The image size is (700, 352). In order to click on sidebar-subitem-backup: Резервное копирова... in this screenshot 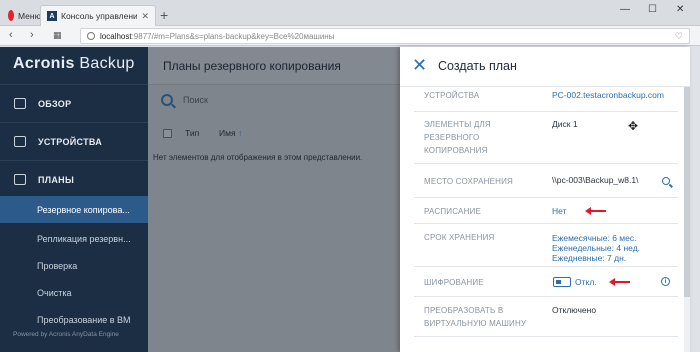, I will do `click(74, 209)`.